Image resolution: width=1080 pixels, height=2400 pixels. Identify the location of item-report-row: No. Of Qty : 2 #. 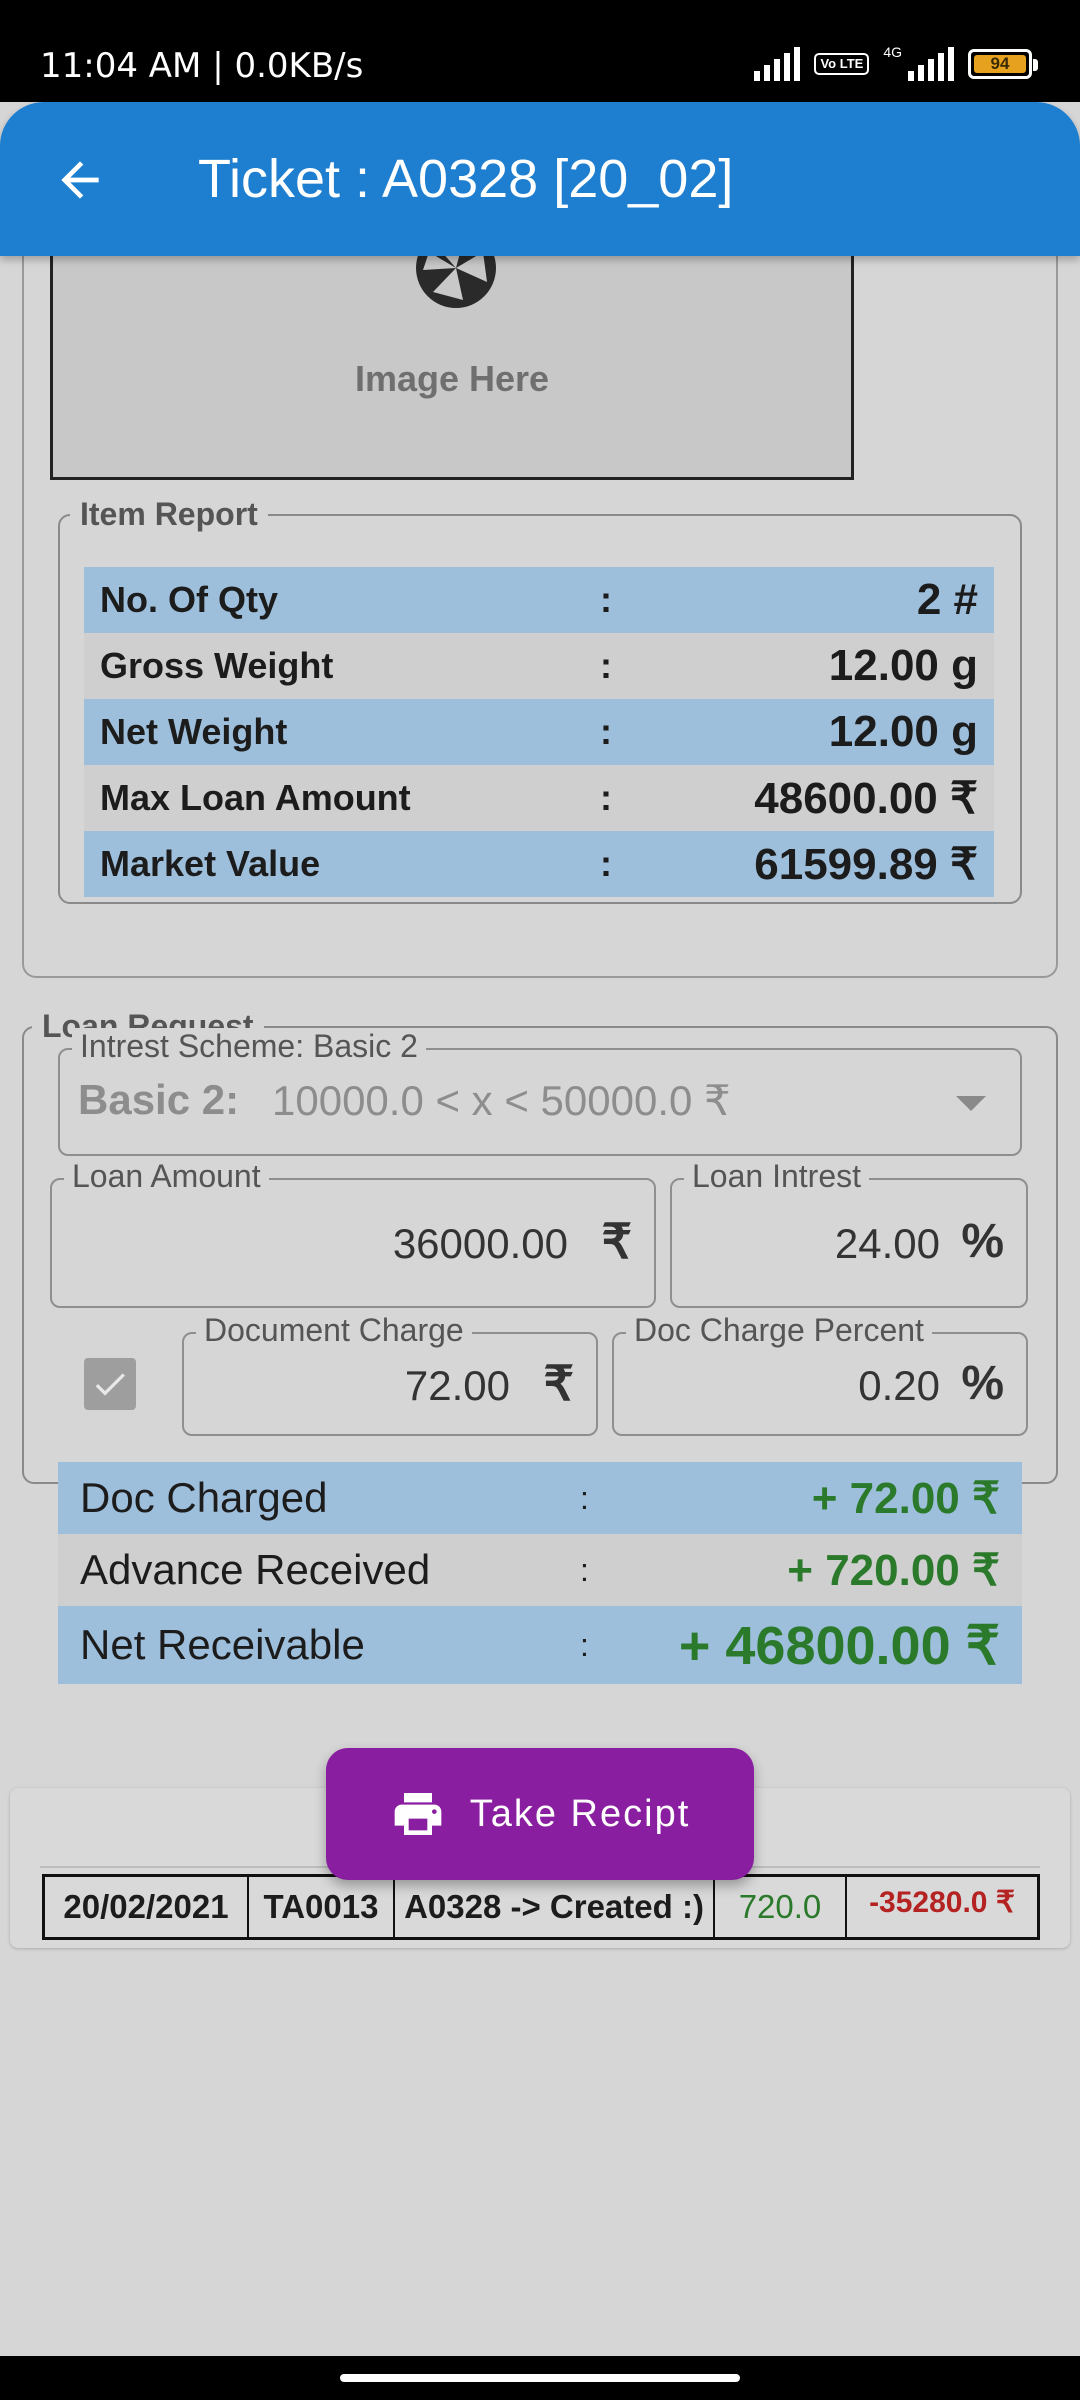
(539, 600).